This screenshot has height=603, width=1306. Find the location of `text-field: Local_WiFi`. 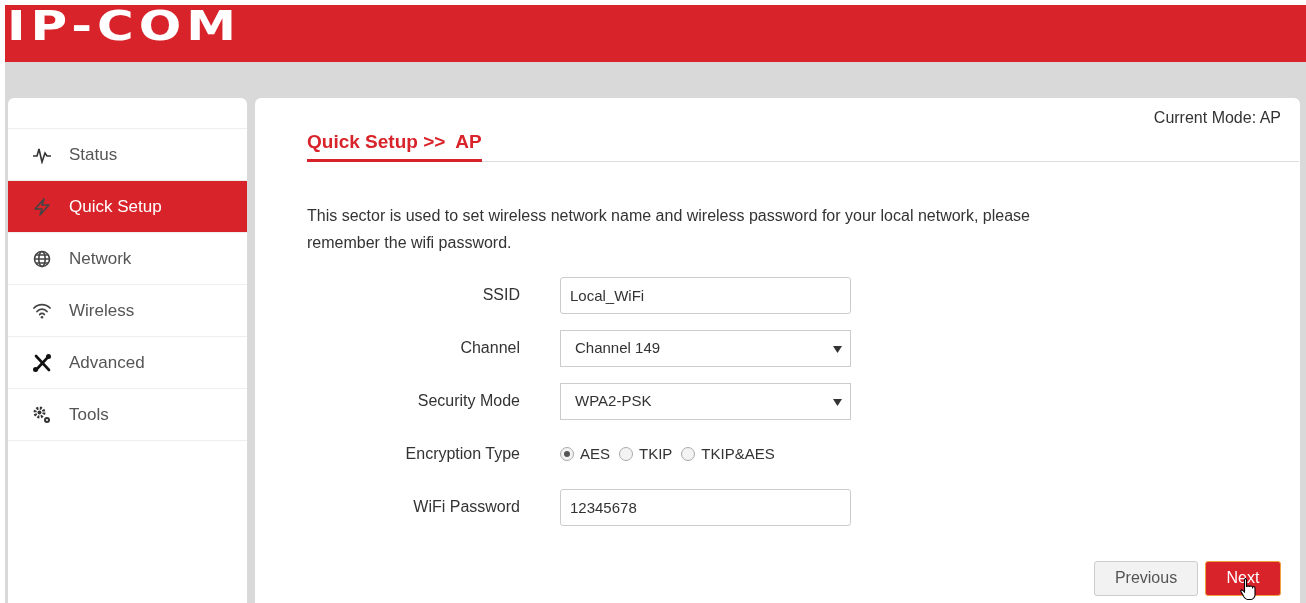

text-field: Local_WiFi is located at coordinates (705, 295).